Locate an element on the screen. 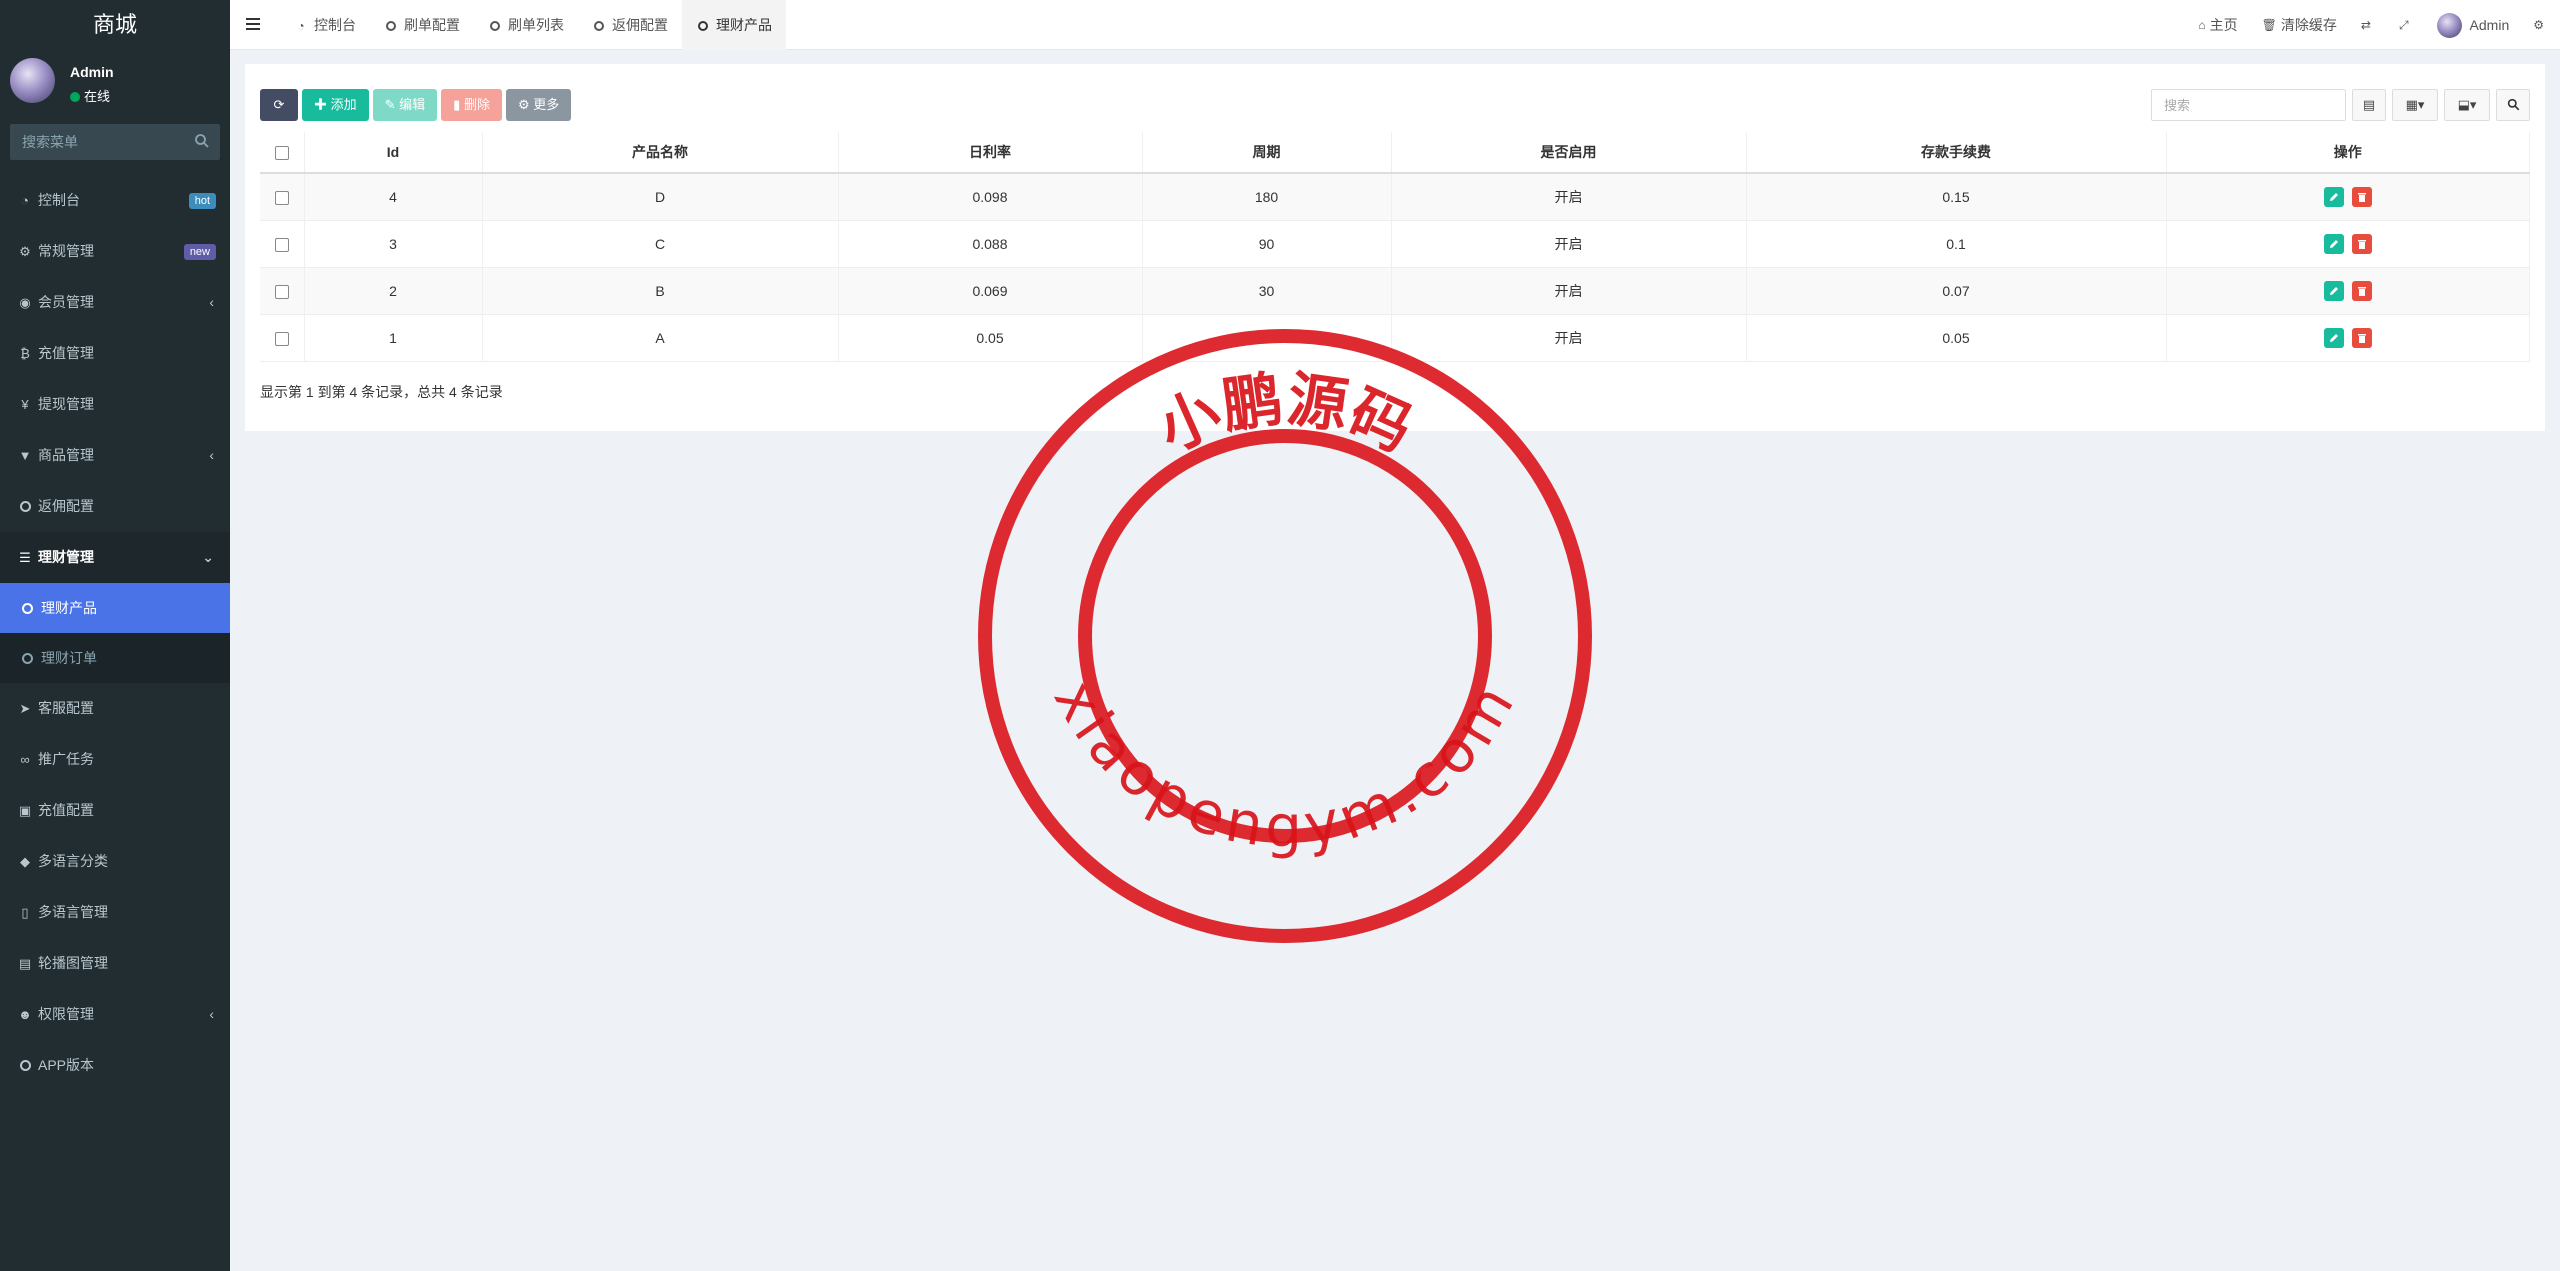  col-name: 产品名称 is located at coordinates (660, 153).